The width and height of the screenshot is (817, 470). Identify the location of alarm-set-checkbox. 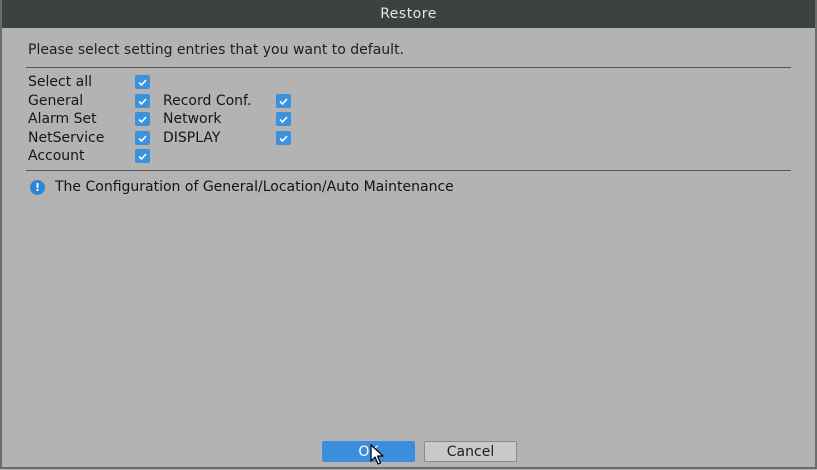
(142, 119).